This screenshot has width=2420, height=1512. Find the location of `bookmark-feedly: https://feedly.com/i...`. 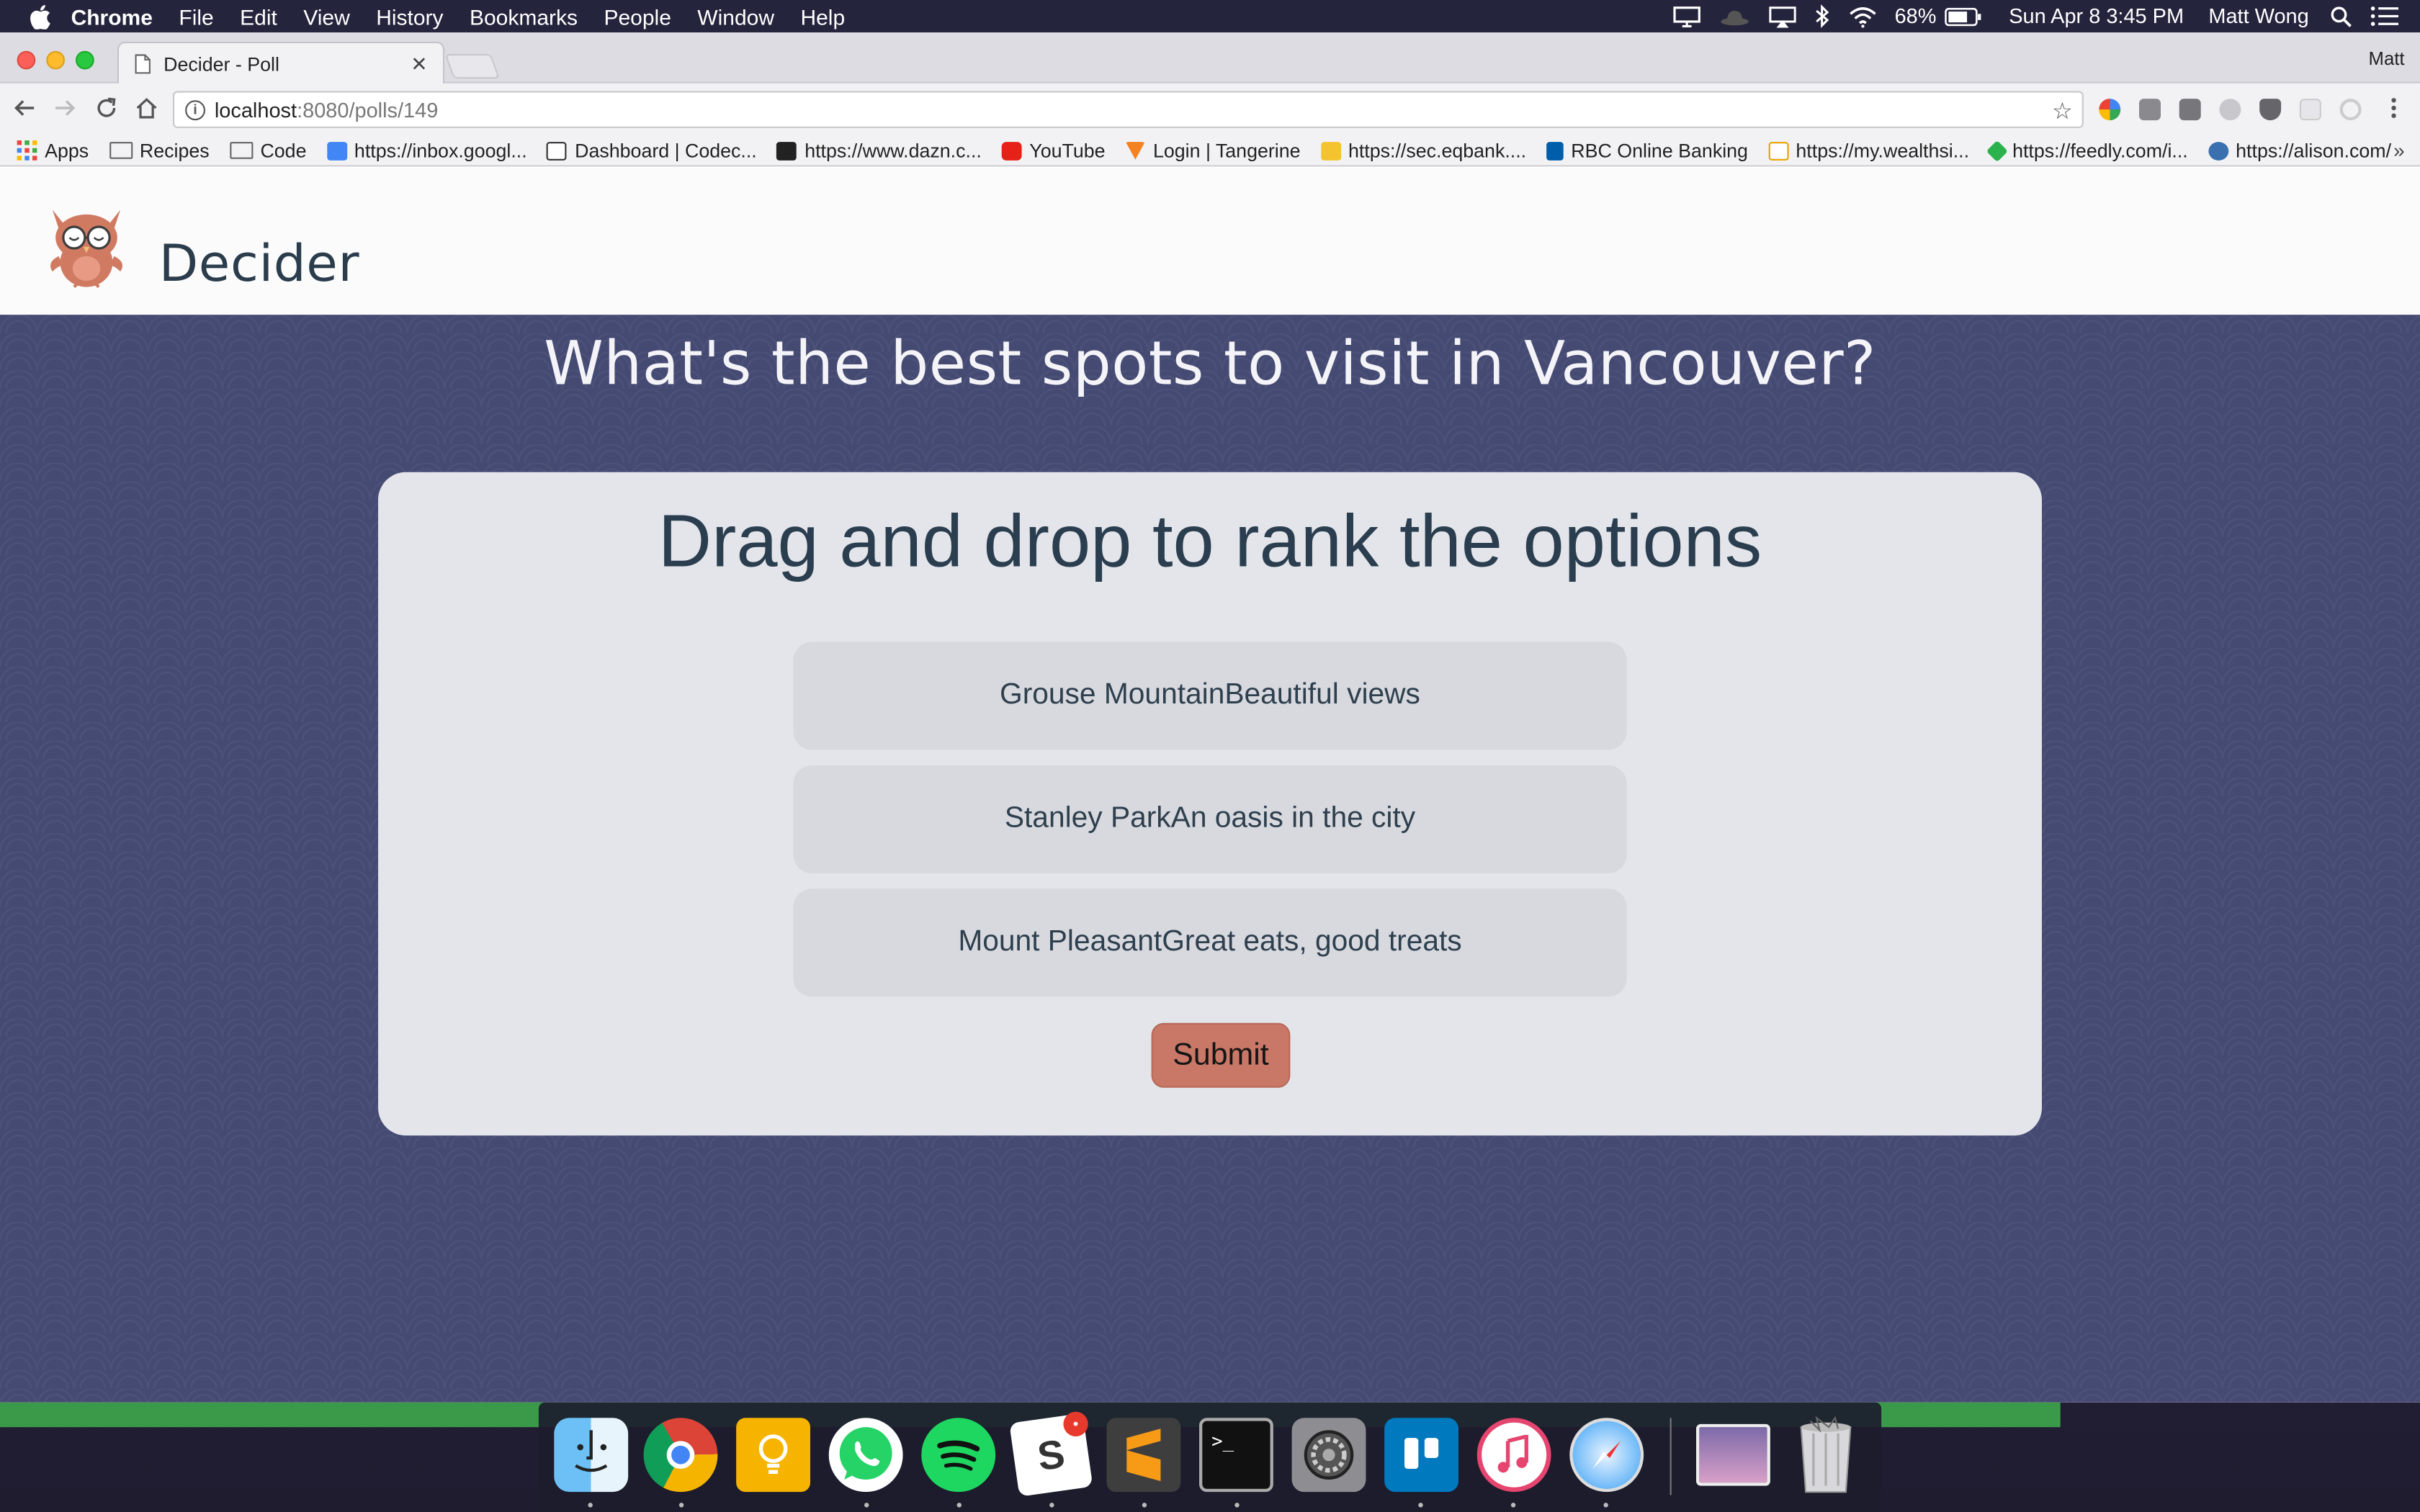

bookmark-feedly: https://feedly.com/i... is located at coordinates (2087, 150).